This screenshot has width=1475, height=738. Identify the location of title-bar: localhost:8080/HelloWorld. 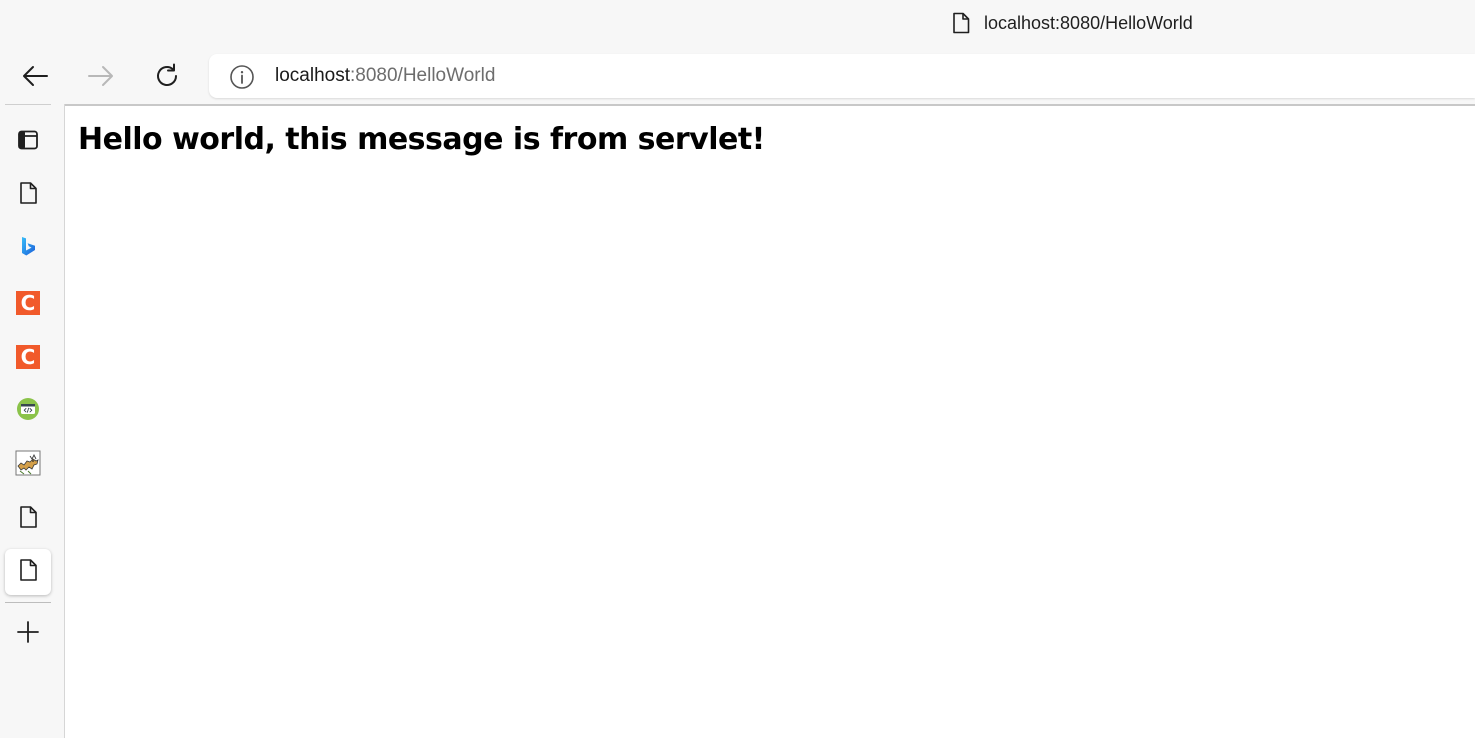
(737, 26).